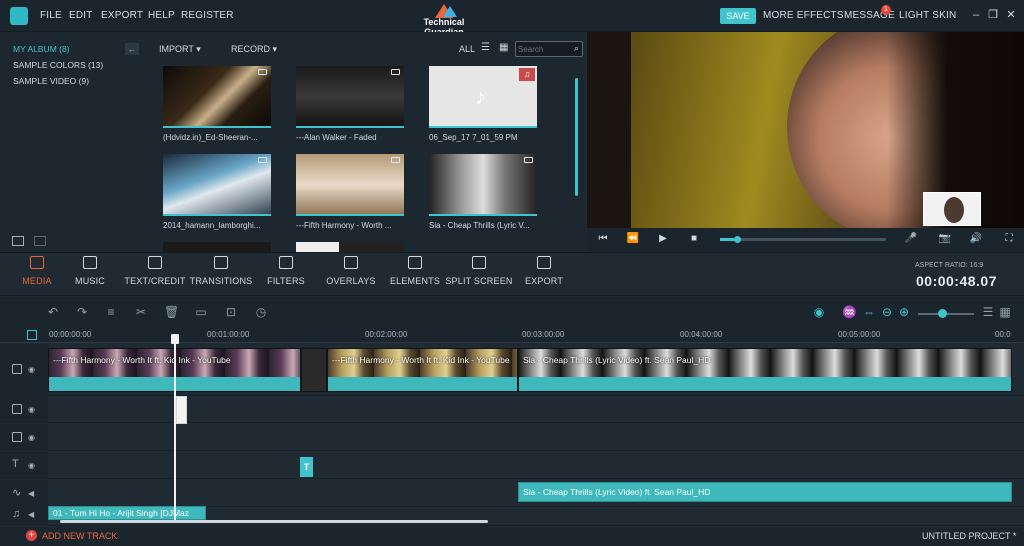 The image size is (1024, 546). What do you see at coordinates (228, 334) in the screenshot?
I see `ruler-tick: 00:01:00:00` at bounding box center [228, 334].